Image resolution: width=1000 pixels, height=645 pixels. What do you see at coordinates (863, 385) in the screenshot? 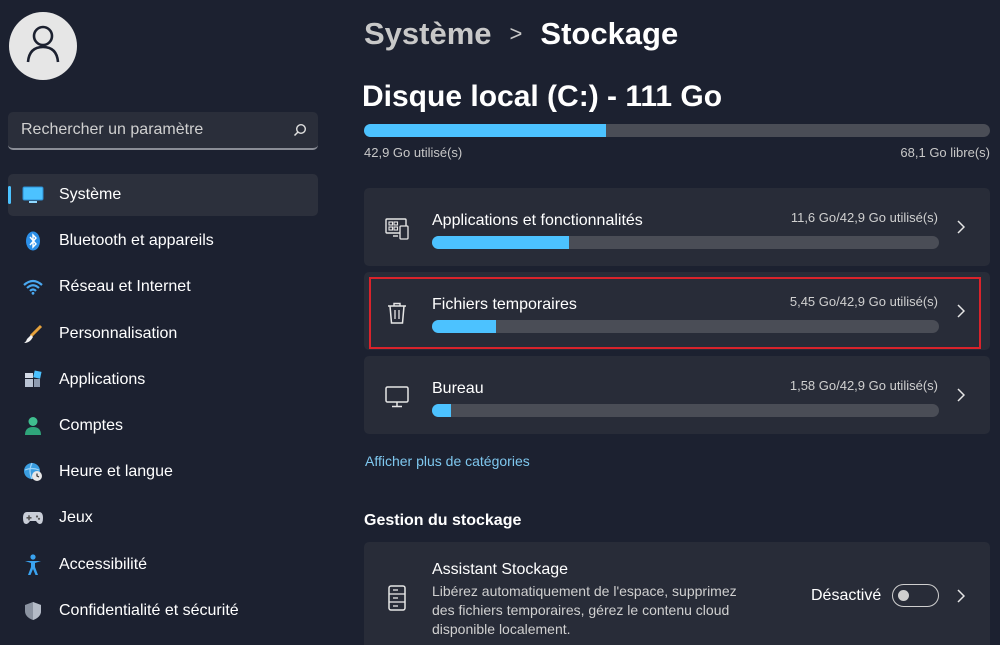
I see `category-usage: 1,58 Go/42,9 Go utilisé(s)` at bounding box center [863, 385].